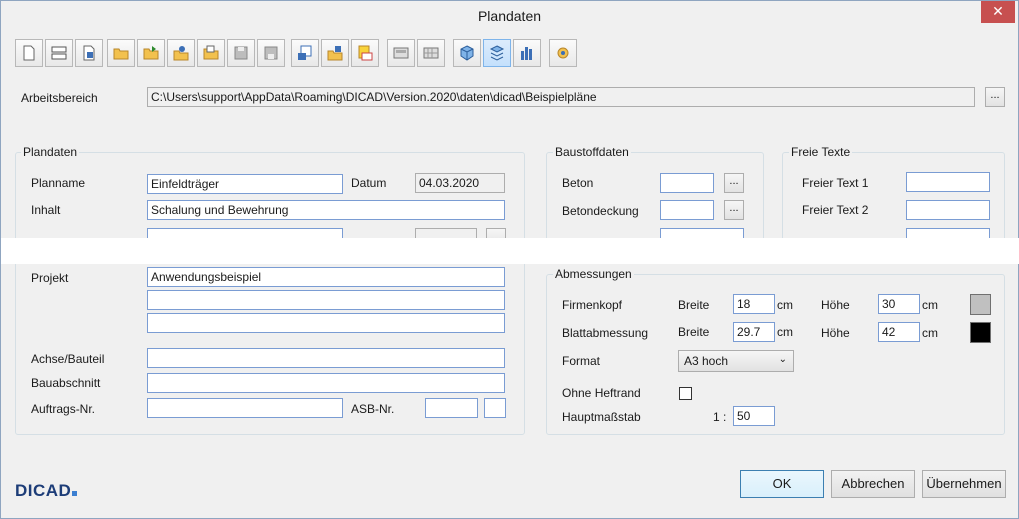 This screenshot has width=1019, height=519. Describe the element at coordinates (335, 53) in the screenshot. I see `import-folder-icon` at that location.